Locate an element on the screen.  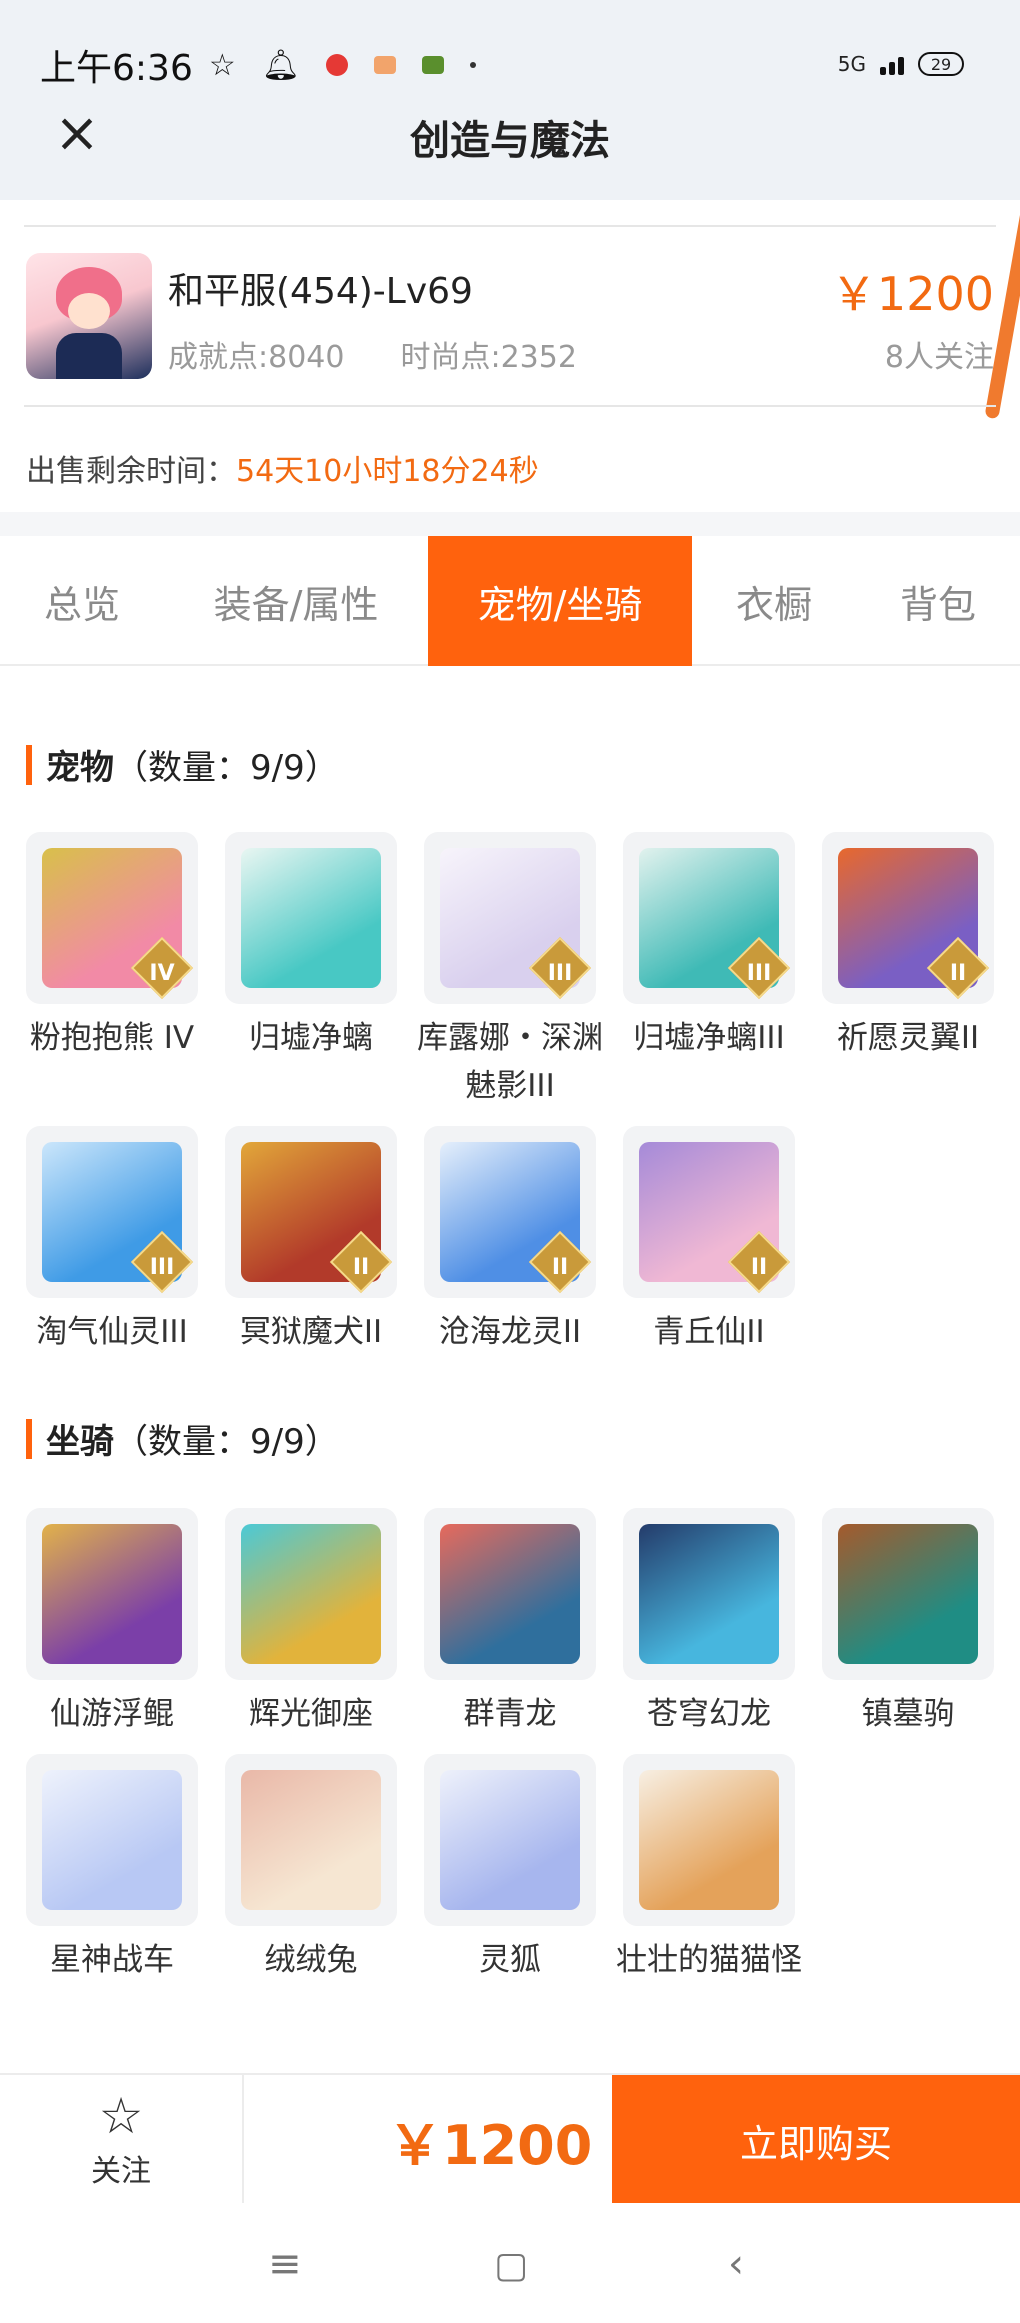
pet-thumbnail: IV is located at coordinates (112, 918).